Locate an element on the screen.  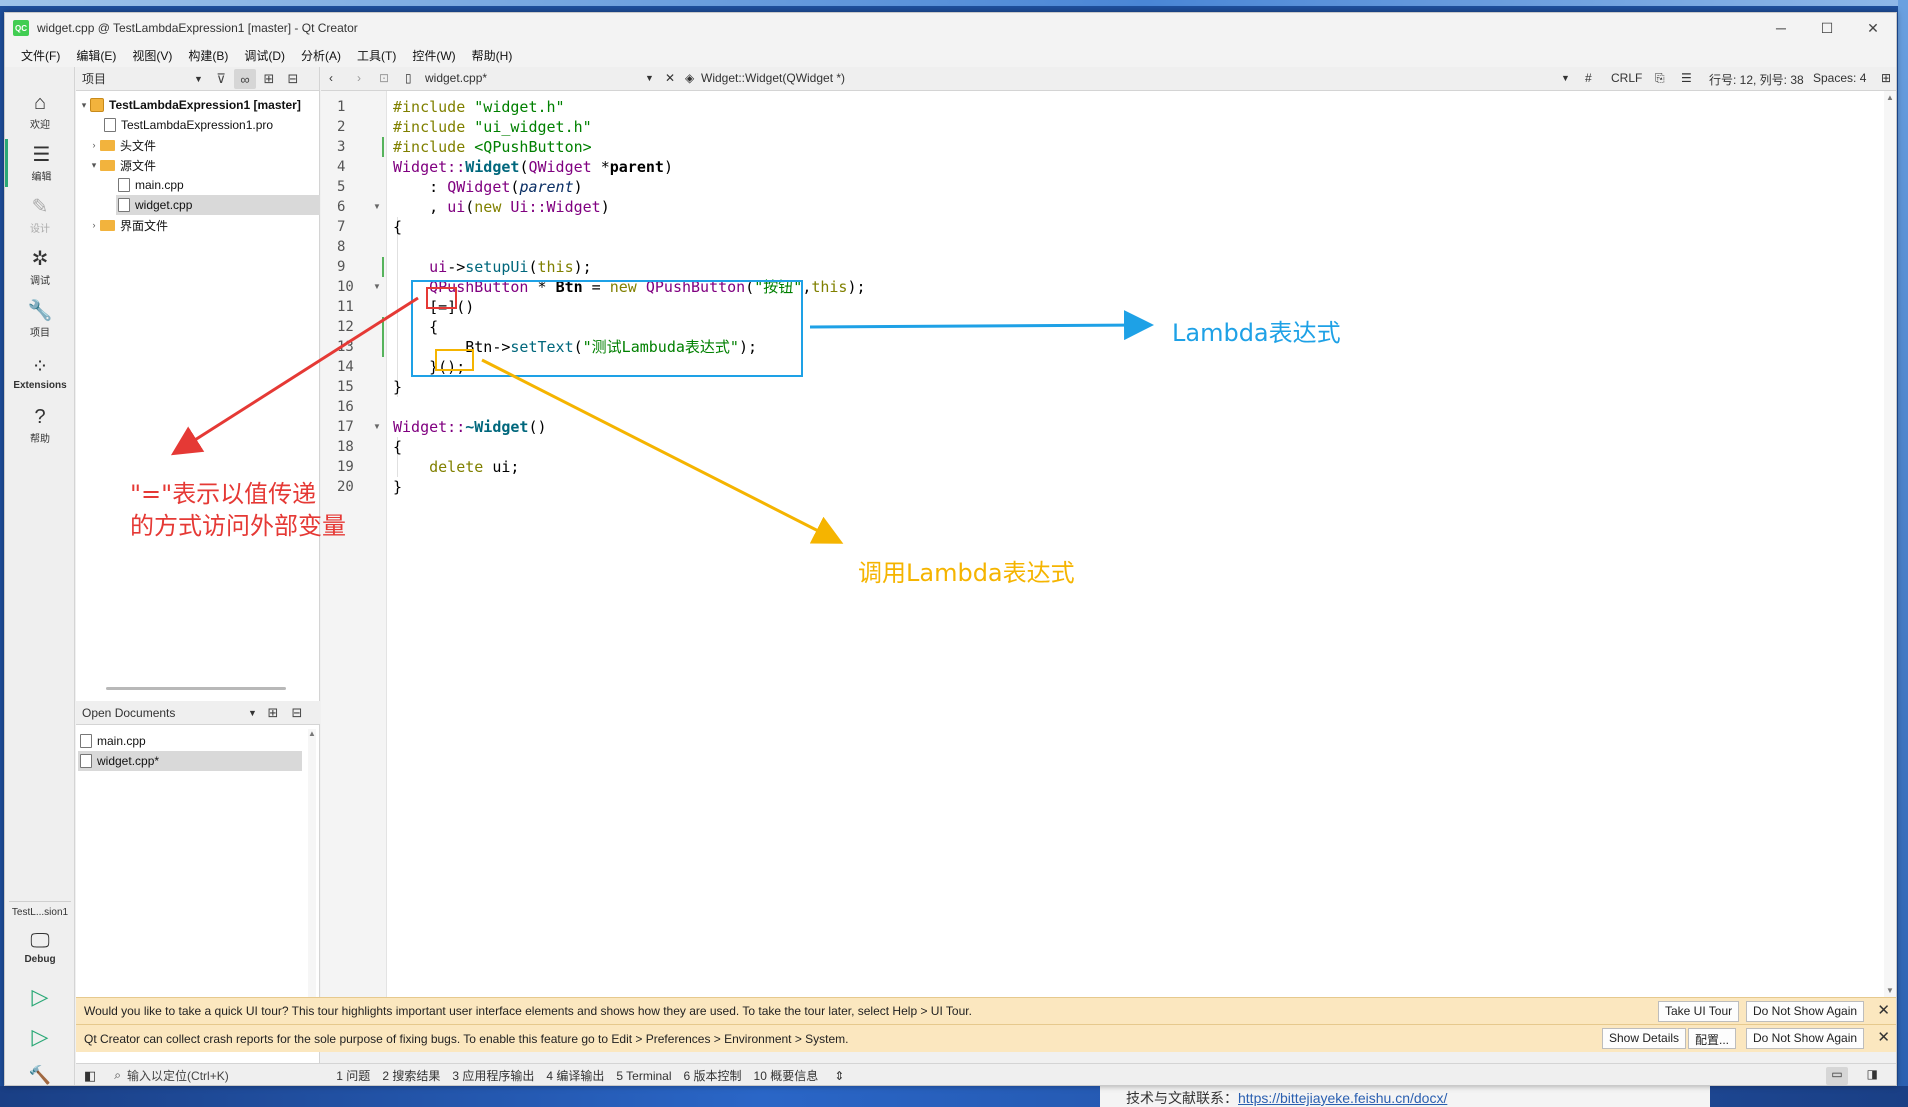
capture-annotation-line1: "="表示以值传递 is located at coordinates (223, 494).